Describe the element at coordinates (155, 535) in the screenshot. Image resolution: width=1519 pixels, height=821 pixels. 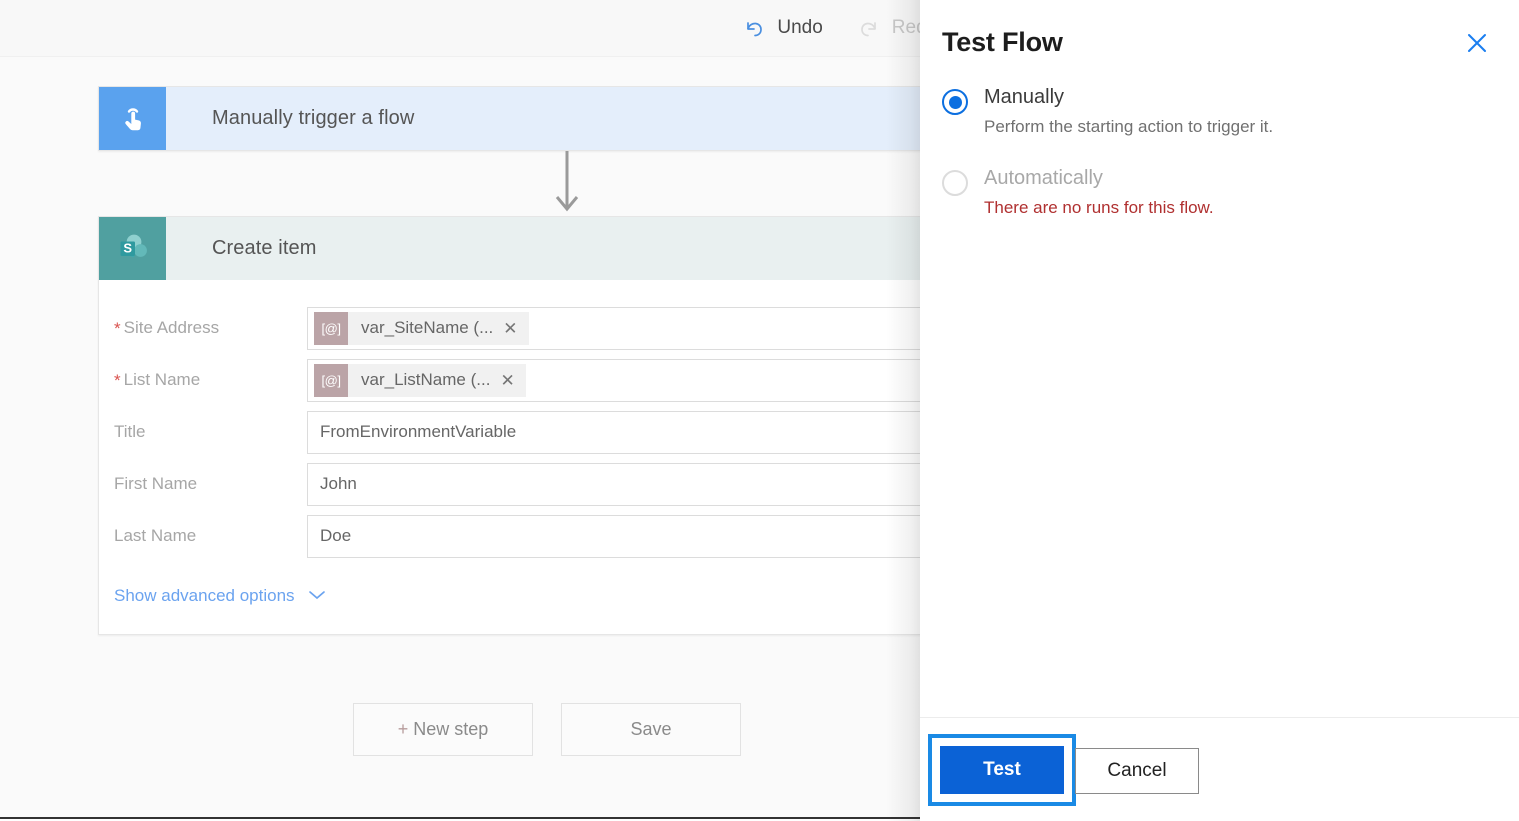
I see `field-label-last-name: Last Name` at that location.